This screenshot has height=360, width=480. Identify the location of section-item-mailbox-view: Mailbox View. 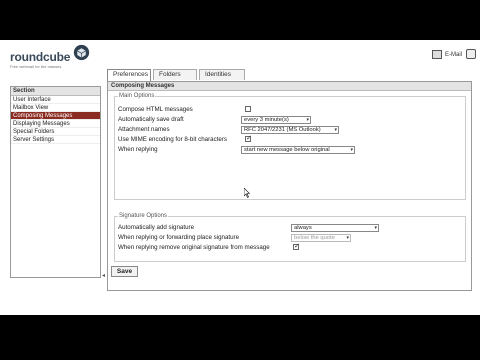
(55, 108).